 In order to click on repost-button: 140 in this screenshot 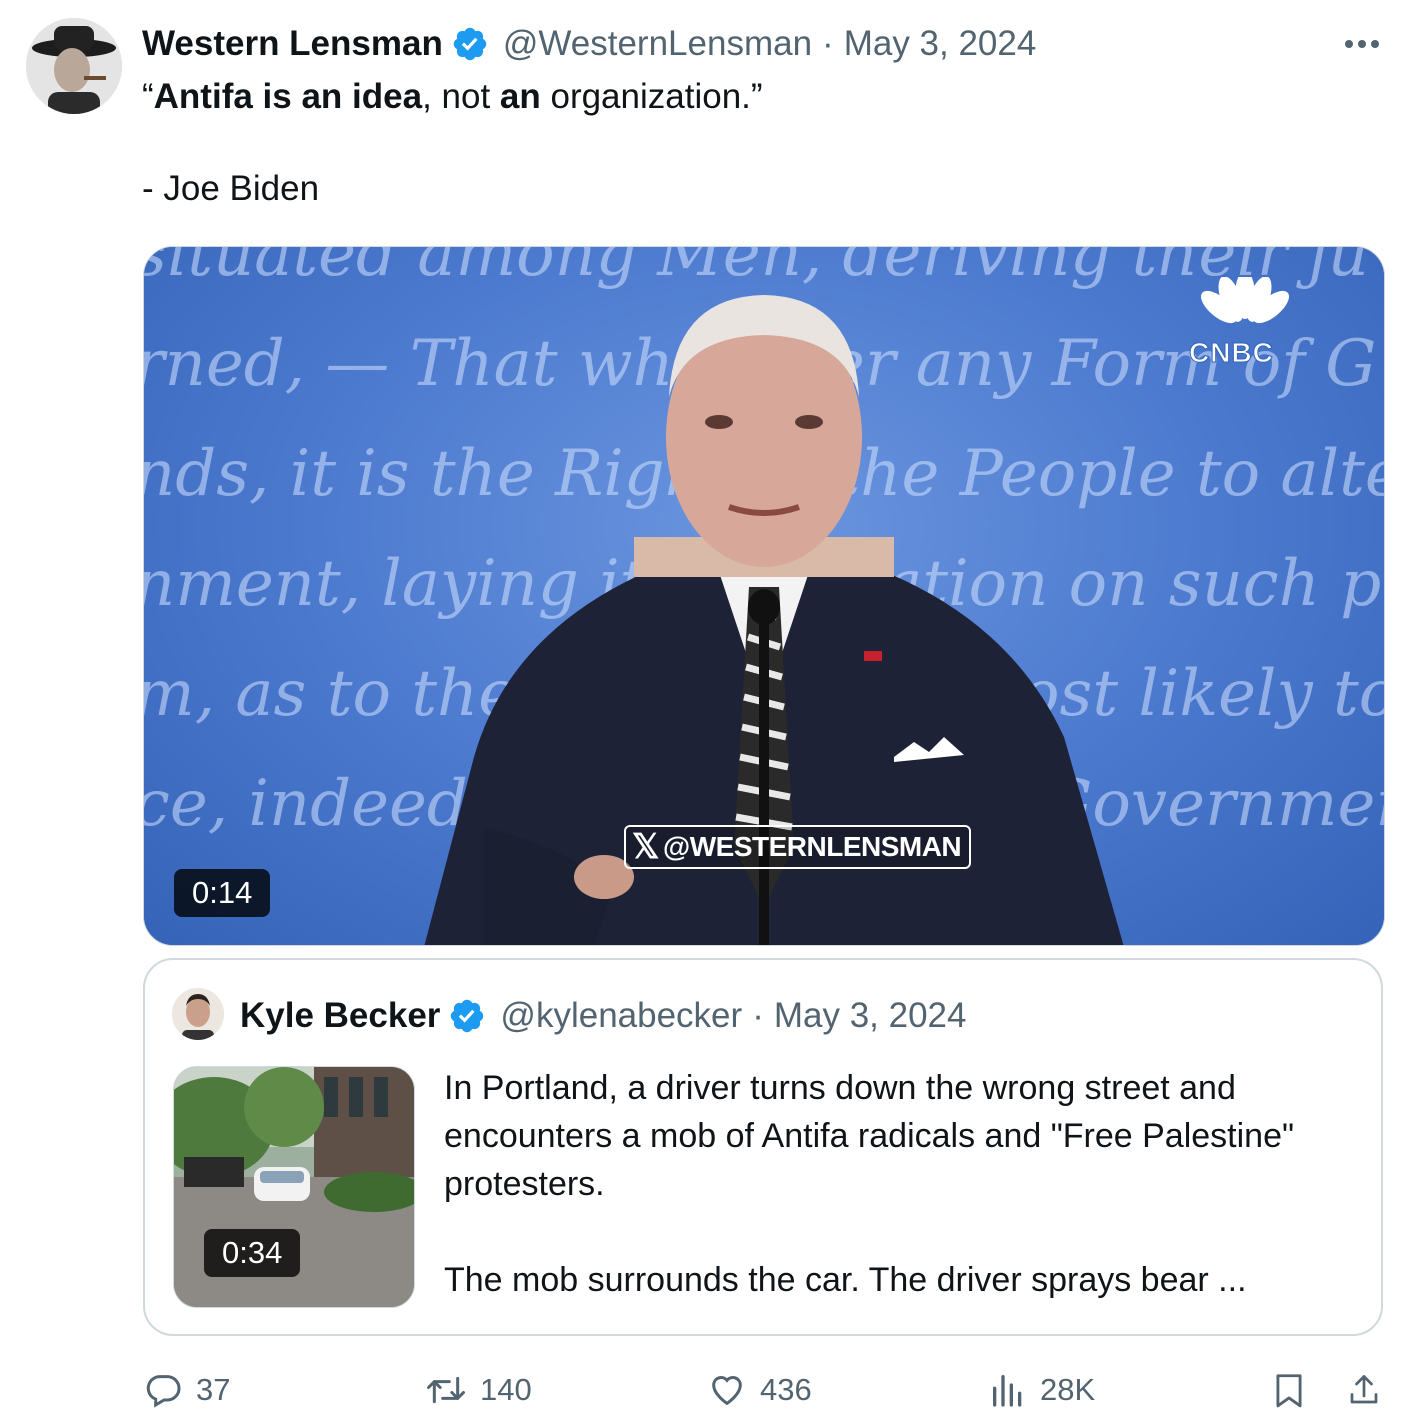, I will do `click(478, 1390)`.